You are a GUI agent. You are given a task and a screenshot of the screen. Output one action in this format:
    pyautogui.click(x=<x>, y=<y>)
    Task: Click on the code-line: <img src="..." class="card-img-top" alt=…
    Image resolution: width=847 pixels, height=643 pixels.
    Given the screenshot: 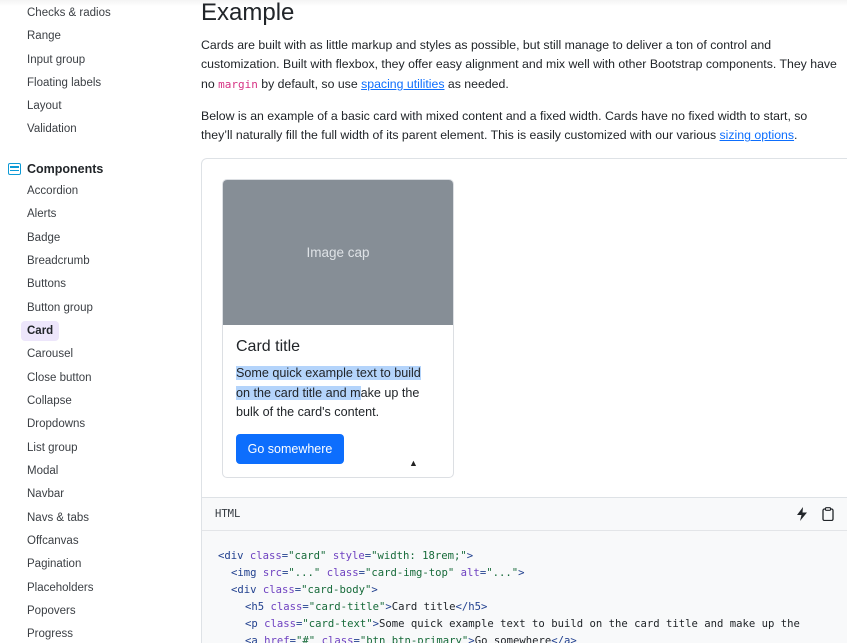 What is the action you would take?
    pyautogui.click(x=378, y=573)
    